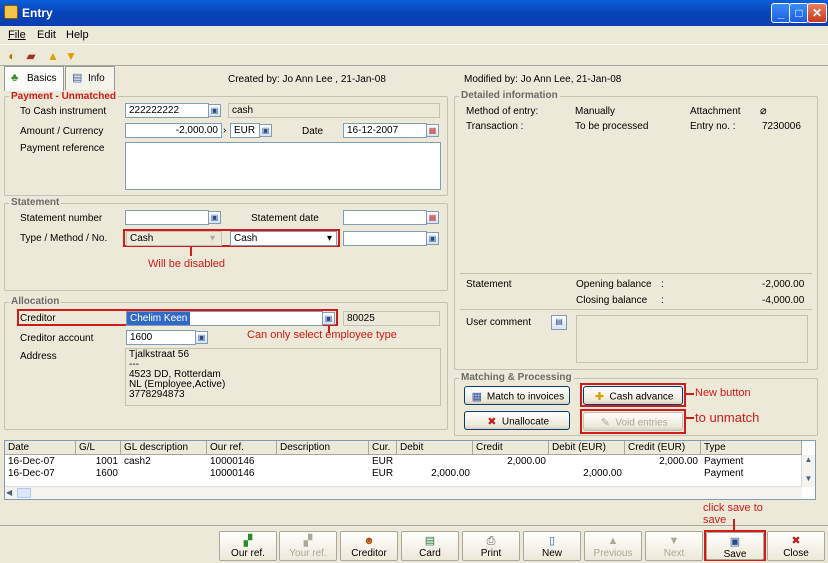 This screenshot has height=563, width=828. Describe the element at coordinates (242, 448) in the screenshot. I see `column-header: Our ref.` at that location.